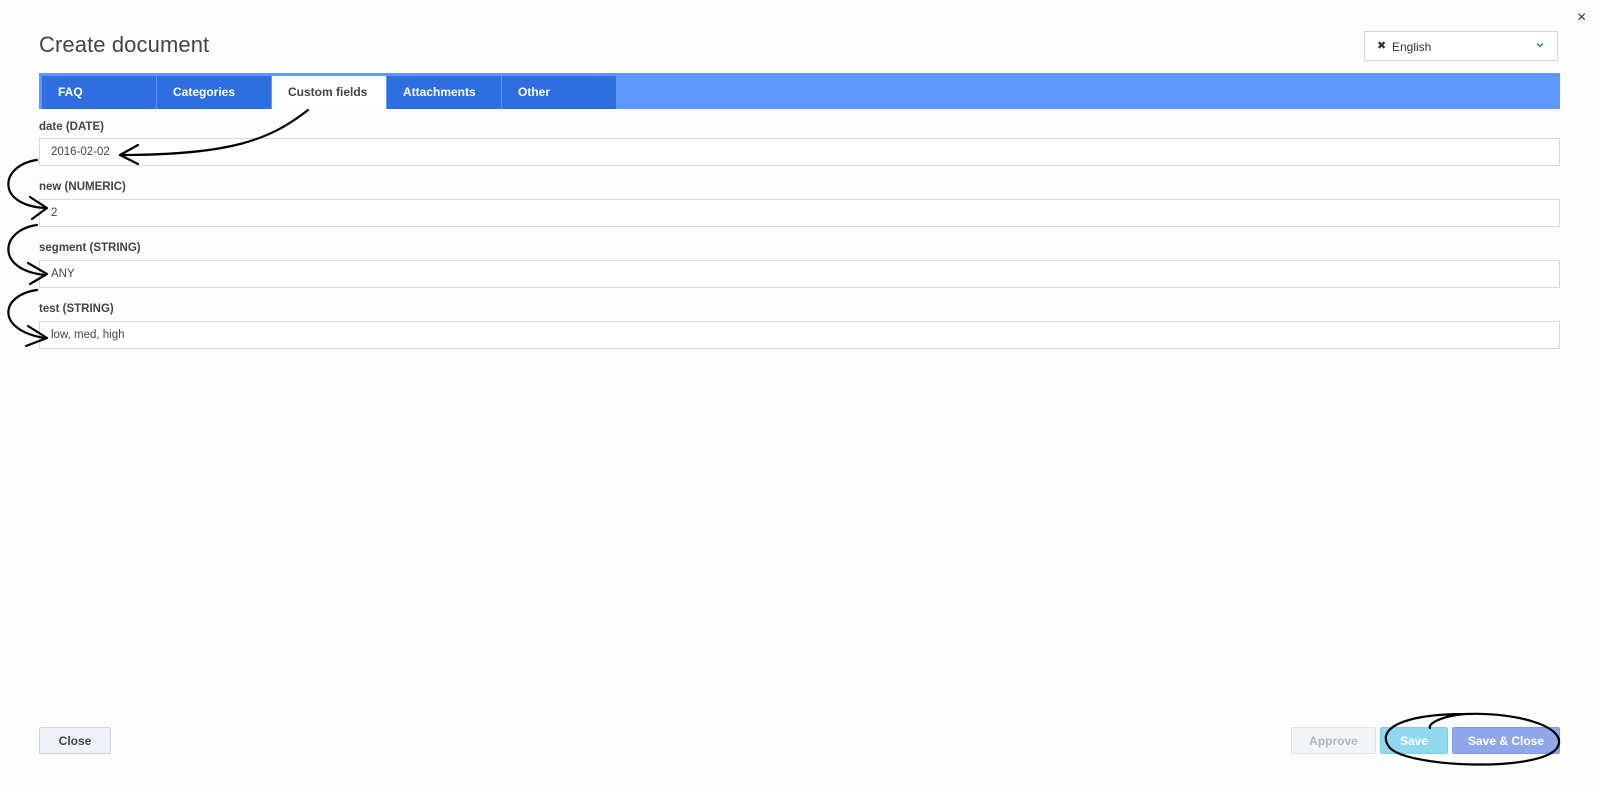 The height and width of the screenshot is (786, 1599). I want to click on save-button: Save, so click(1414, 740).